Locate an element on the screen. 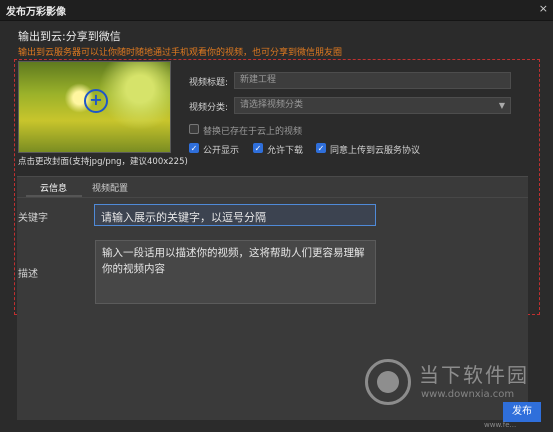 This screenshot has height=432, width=553. watermark-main: 当下软件园 is located at coordinates (474, 375).